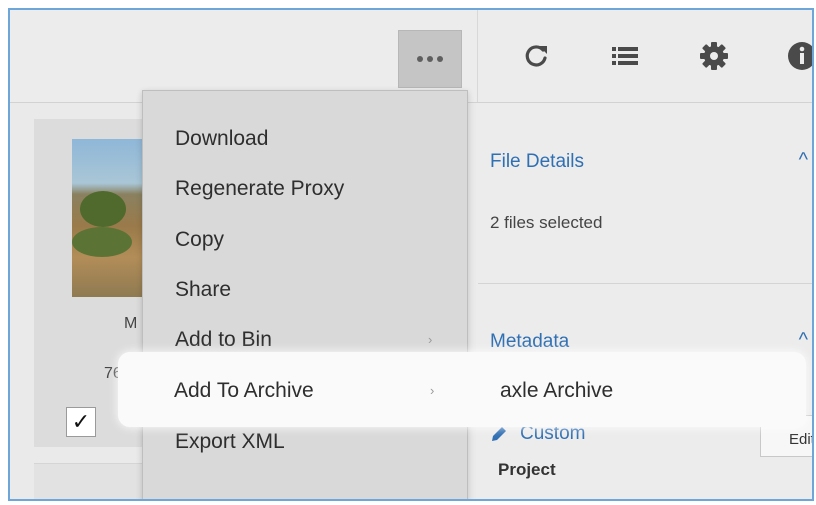 This screenshot has height=505, width=816. I want to click on checkmark-icon: ✓, so click(81, 421).